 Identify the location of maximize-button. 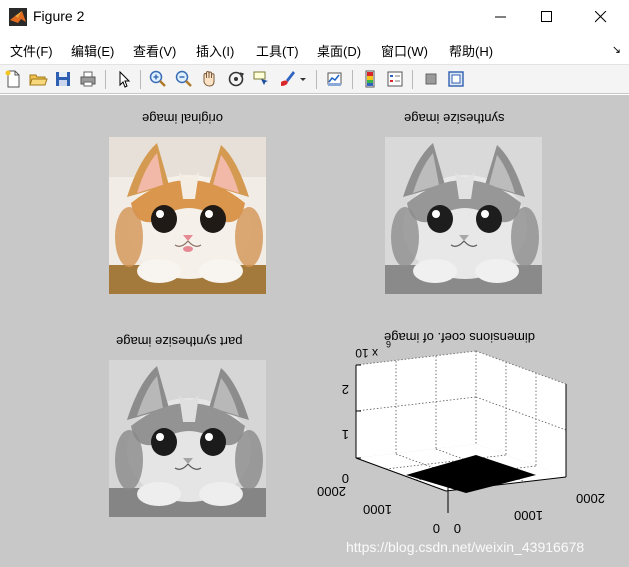
(547, 17).